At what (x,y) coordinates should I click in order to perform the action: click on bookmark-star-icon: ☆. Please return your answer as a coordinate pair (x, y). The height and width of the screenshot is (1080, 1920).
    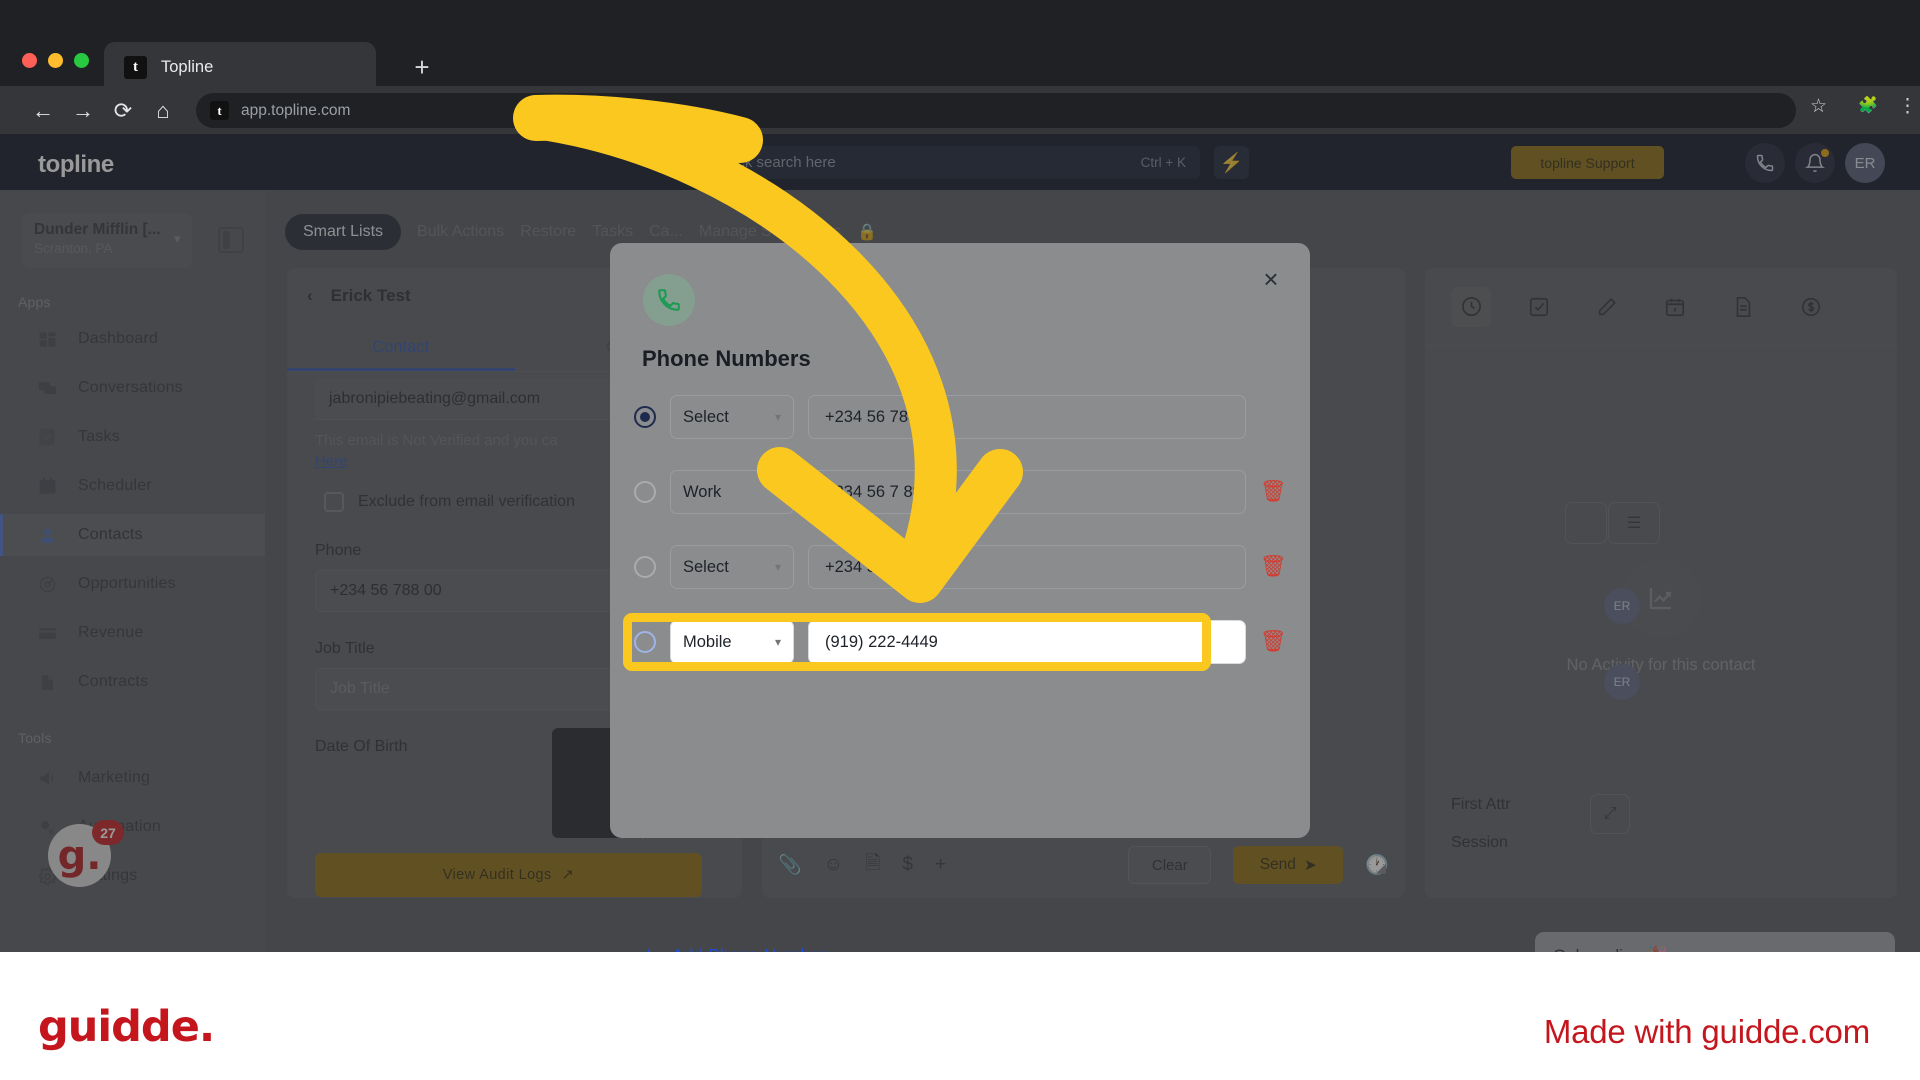
    Looking at the image, I should click on (1818, 106).